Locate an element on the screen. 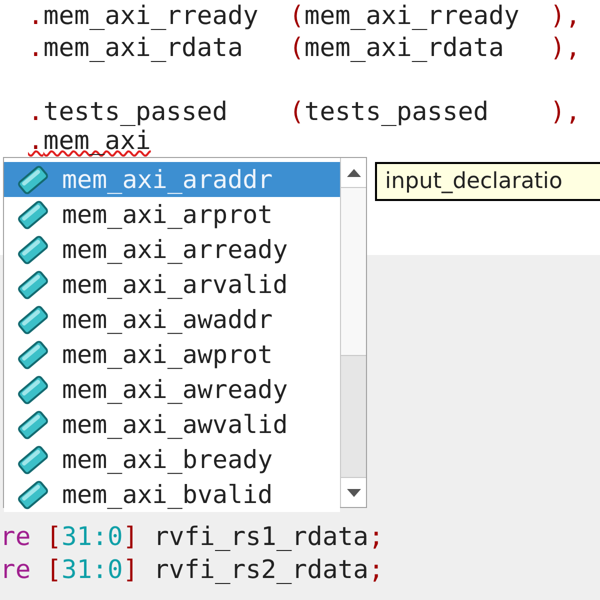 The height and width of the screenshot is (600, 600). scroll-up-button is located at coordinates (353, 173).